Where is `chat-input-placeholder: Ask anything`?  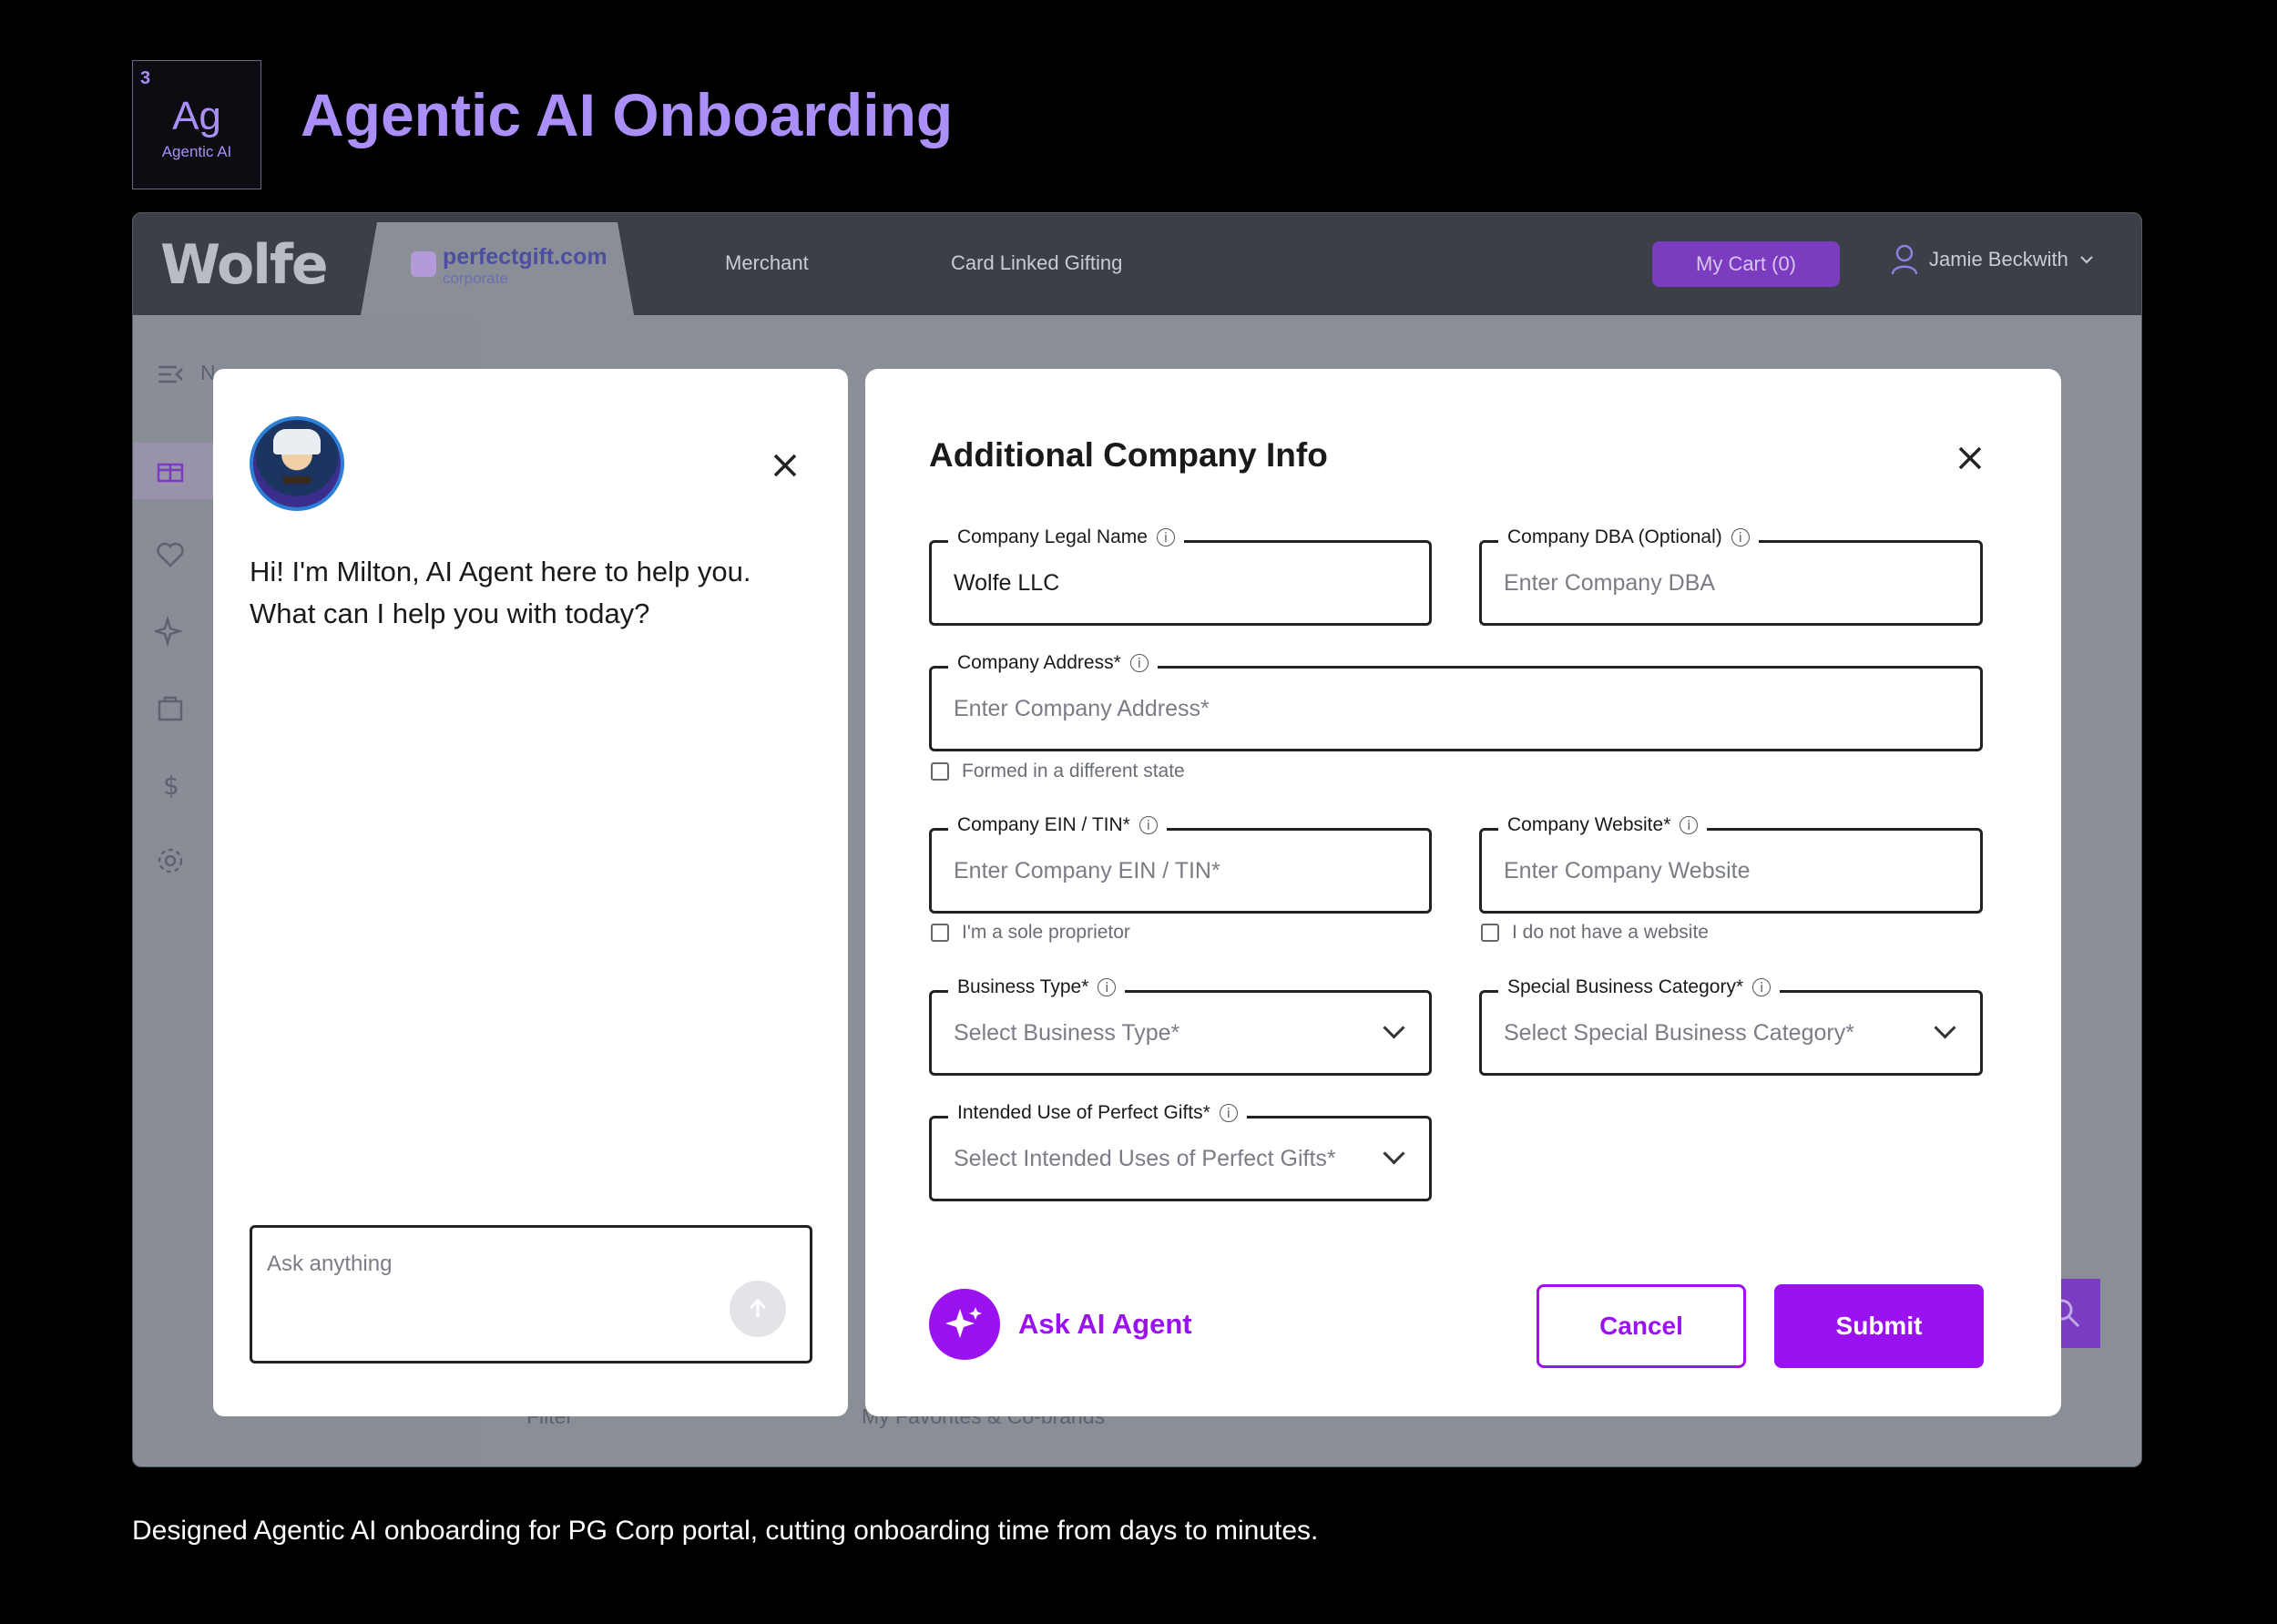
chat-input-placeholder: Ask anything is located at coordinates (330, 1263).